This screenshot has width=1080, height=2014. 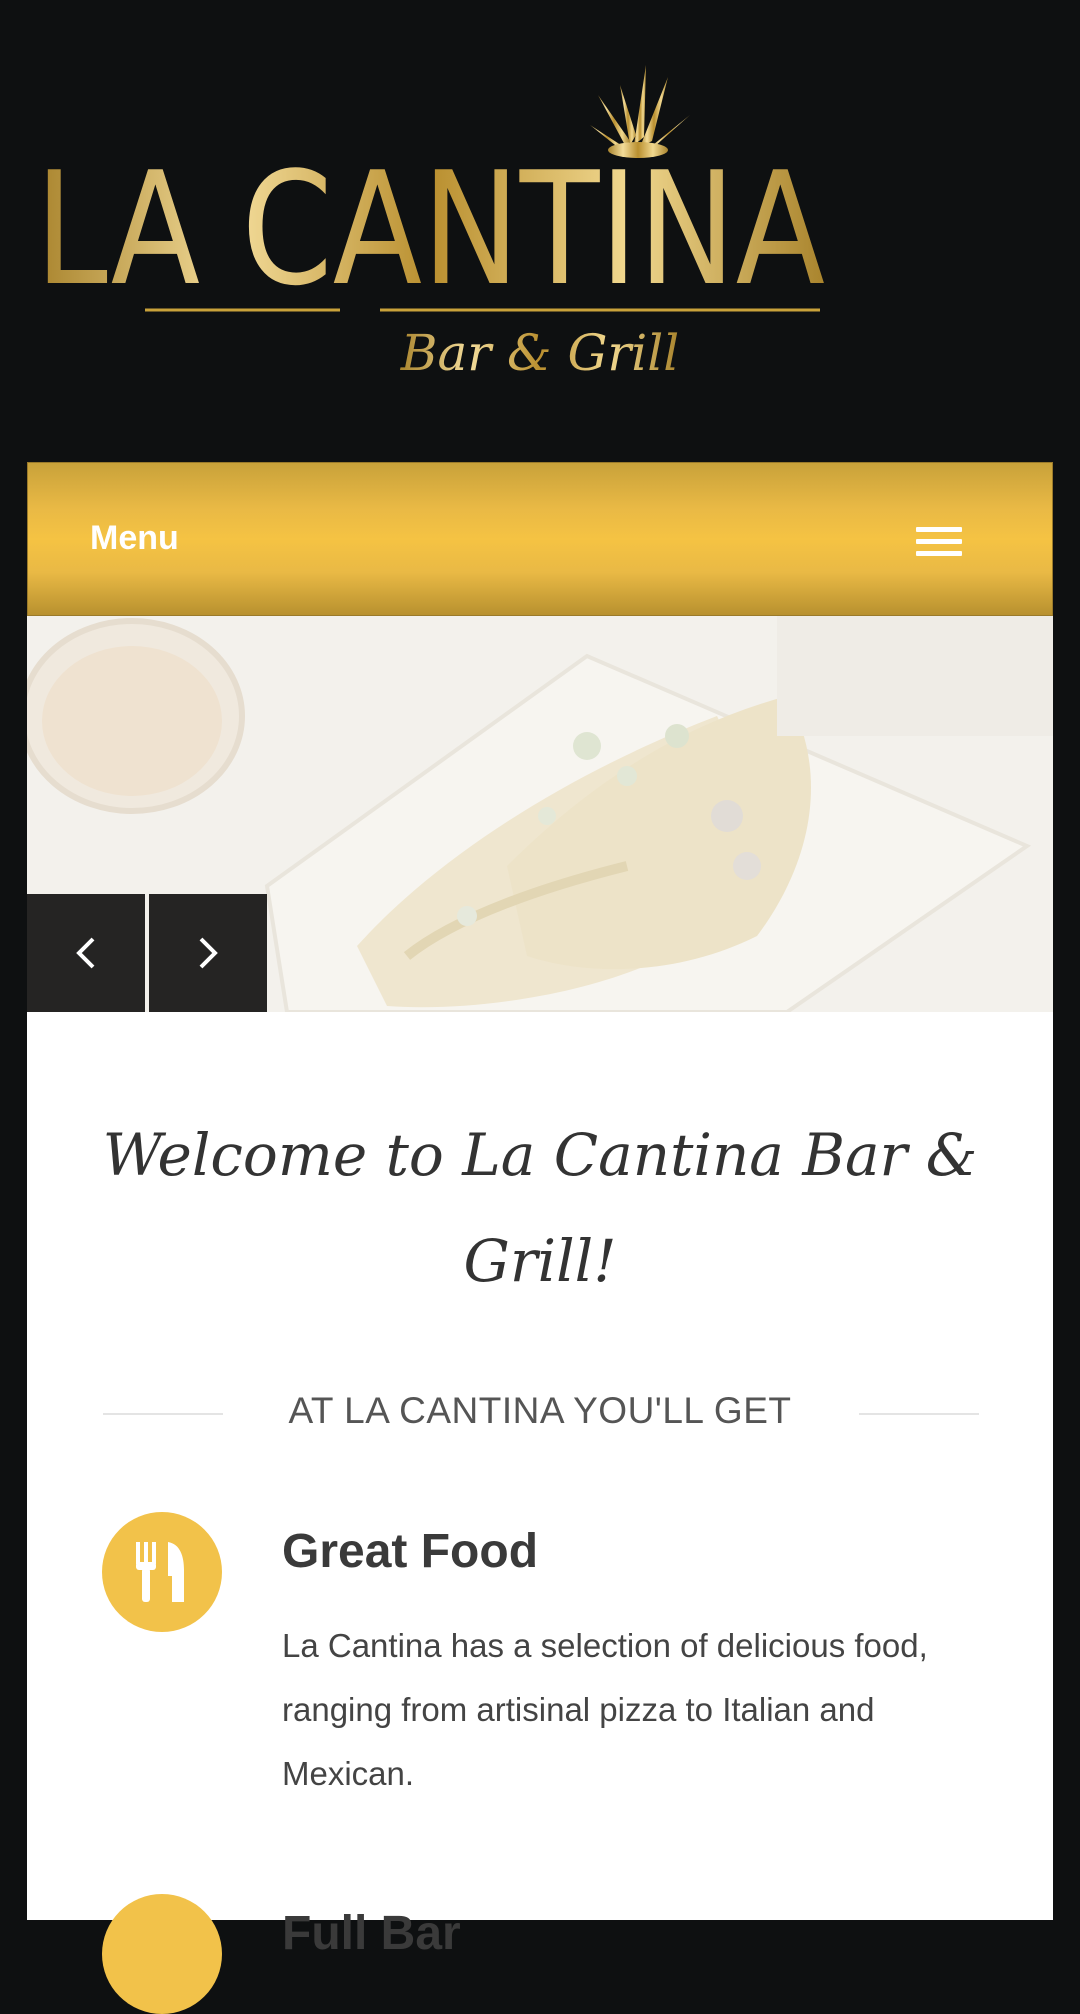 What do you see at coordinates (540, 539) in the screenshot?
I see `main-navbar: Menu` at bounding box center [540, 539].